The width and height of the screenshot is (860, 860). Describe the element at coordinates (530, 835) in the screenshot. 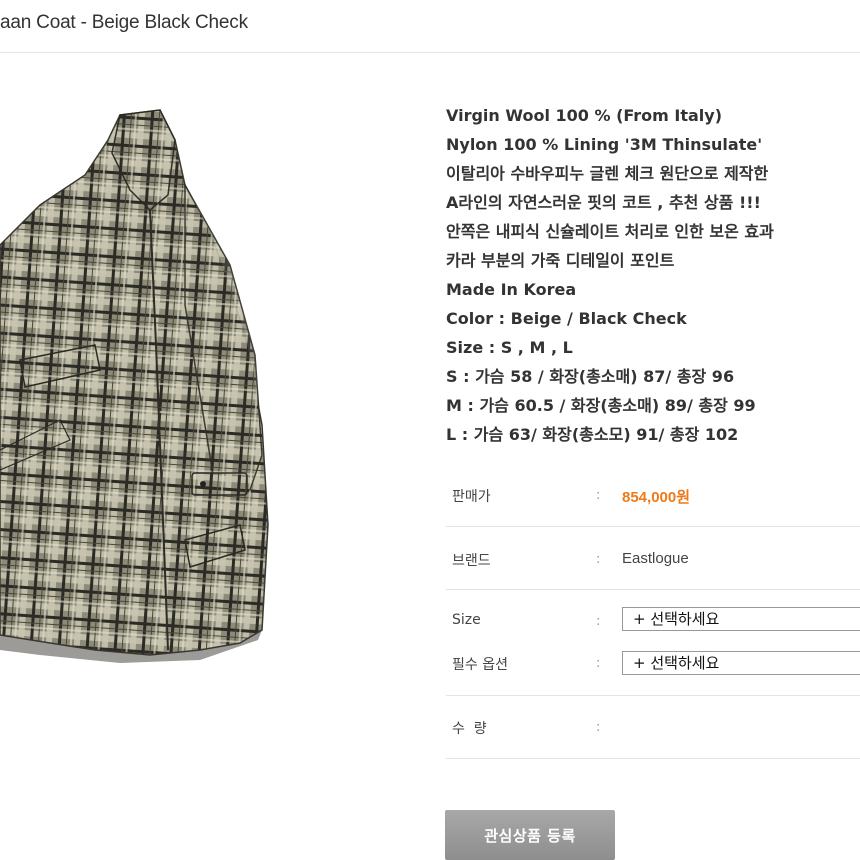

I see `add-to-wishlist-button: 관심상품 등록` at that location.